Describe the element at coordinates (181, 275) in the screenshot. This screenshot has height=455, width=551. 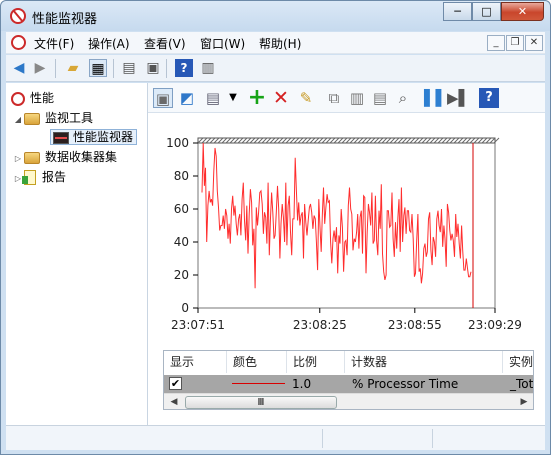
I see `y-tick-label: 20` at that location.